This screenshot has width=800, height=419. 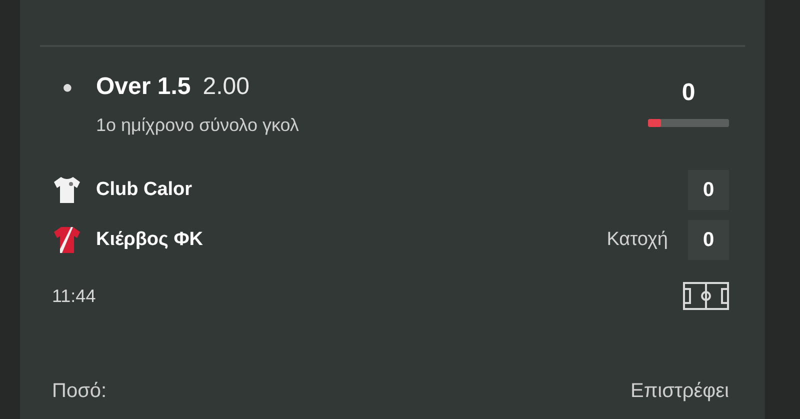 What do you see at coordinates (226, 87) in the screenshot?
I see `odds: 2.00` at bounding box center [226, 87].